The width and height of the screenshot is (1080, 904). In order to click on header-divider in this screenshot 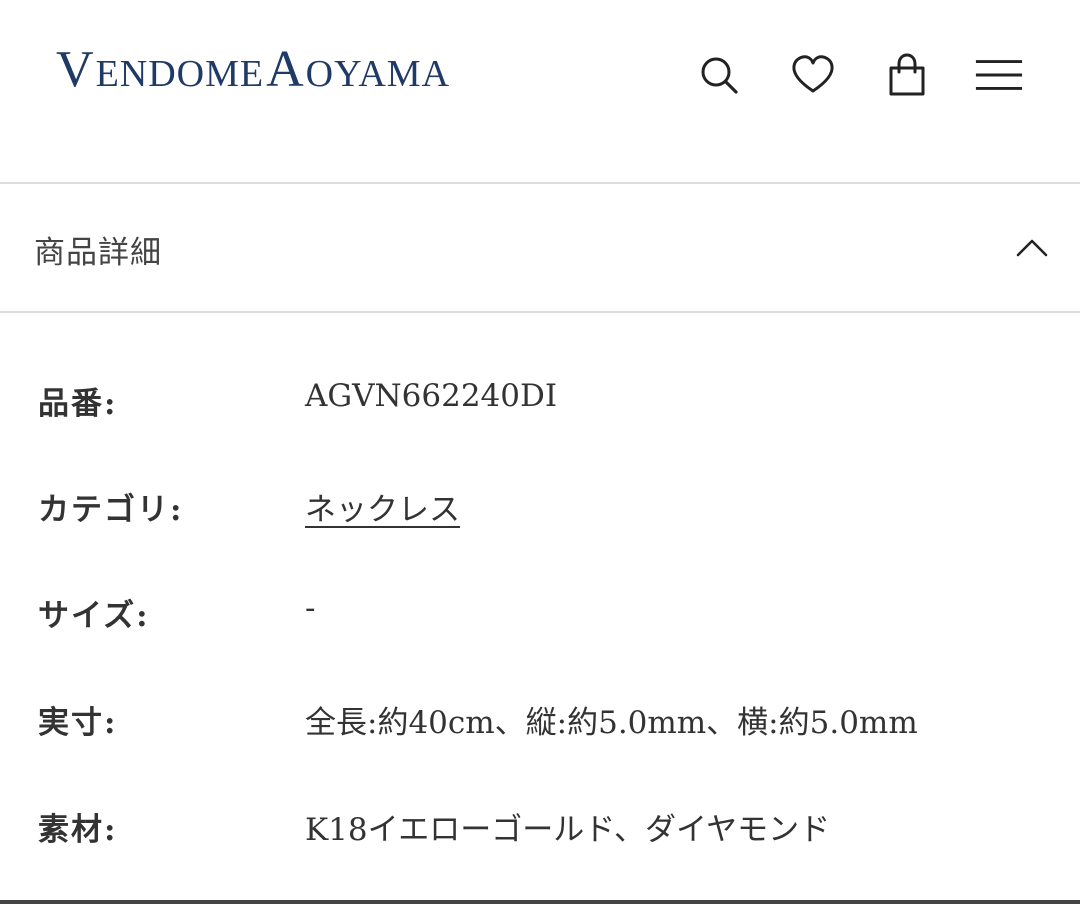, I will do `click(540, 183)`.